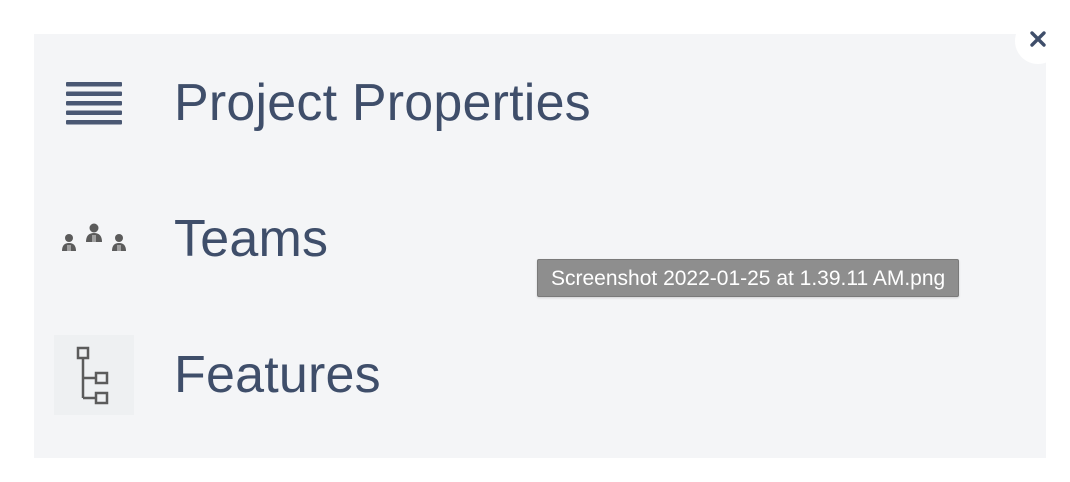  Describe the element at coordinates (748, 278) in the screenshot. I see `filename-tooltip: Screenshot 2022-01-25 at 1.39.11 AM.png` at that location.